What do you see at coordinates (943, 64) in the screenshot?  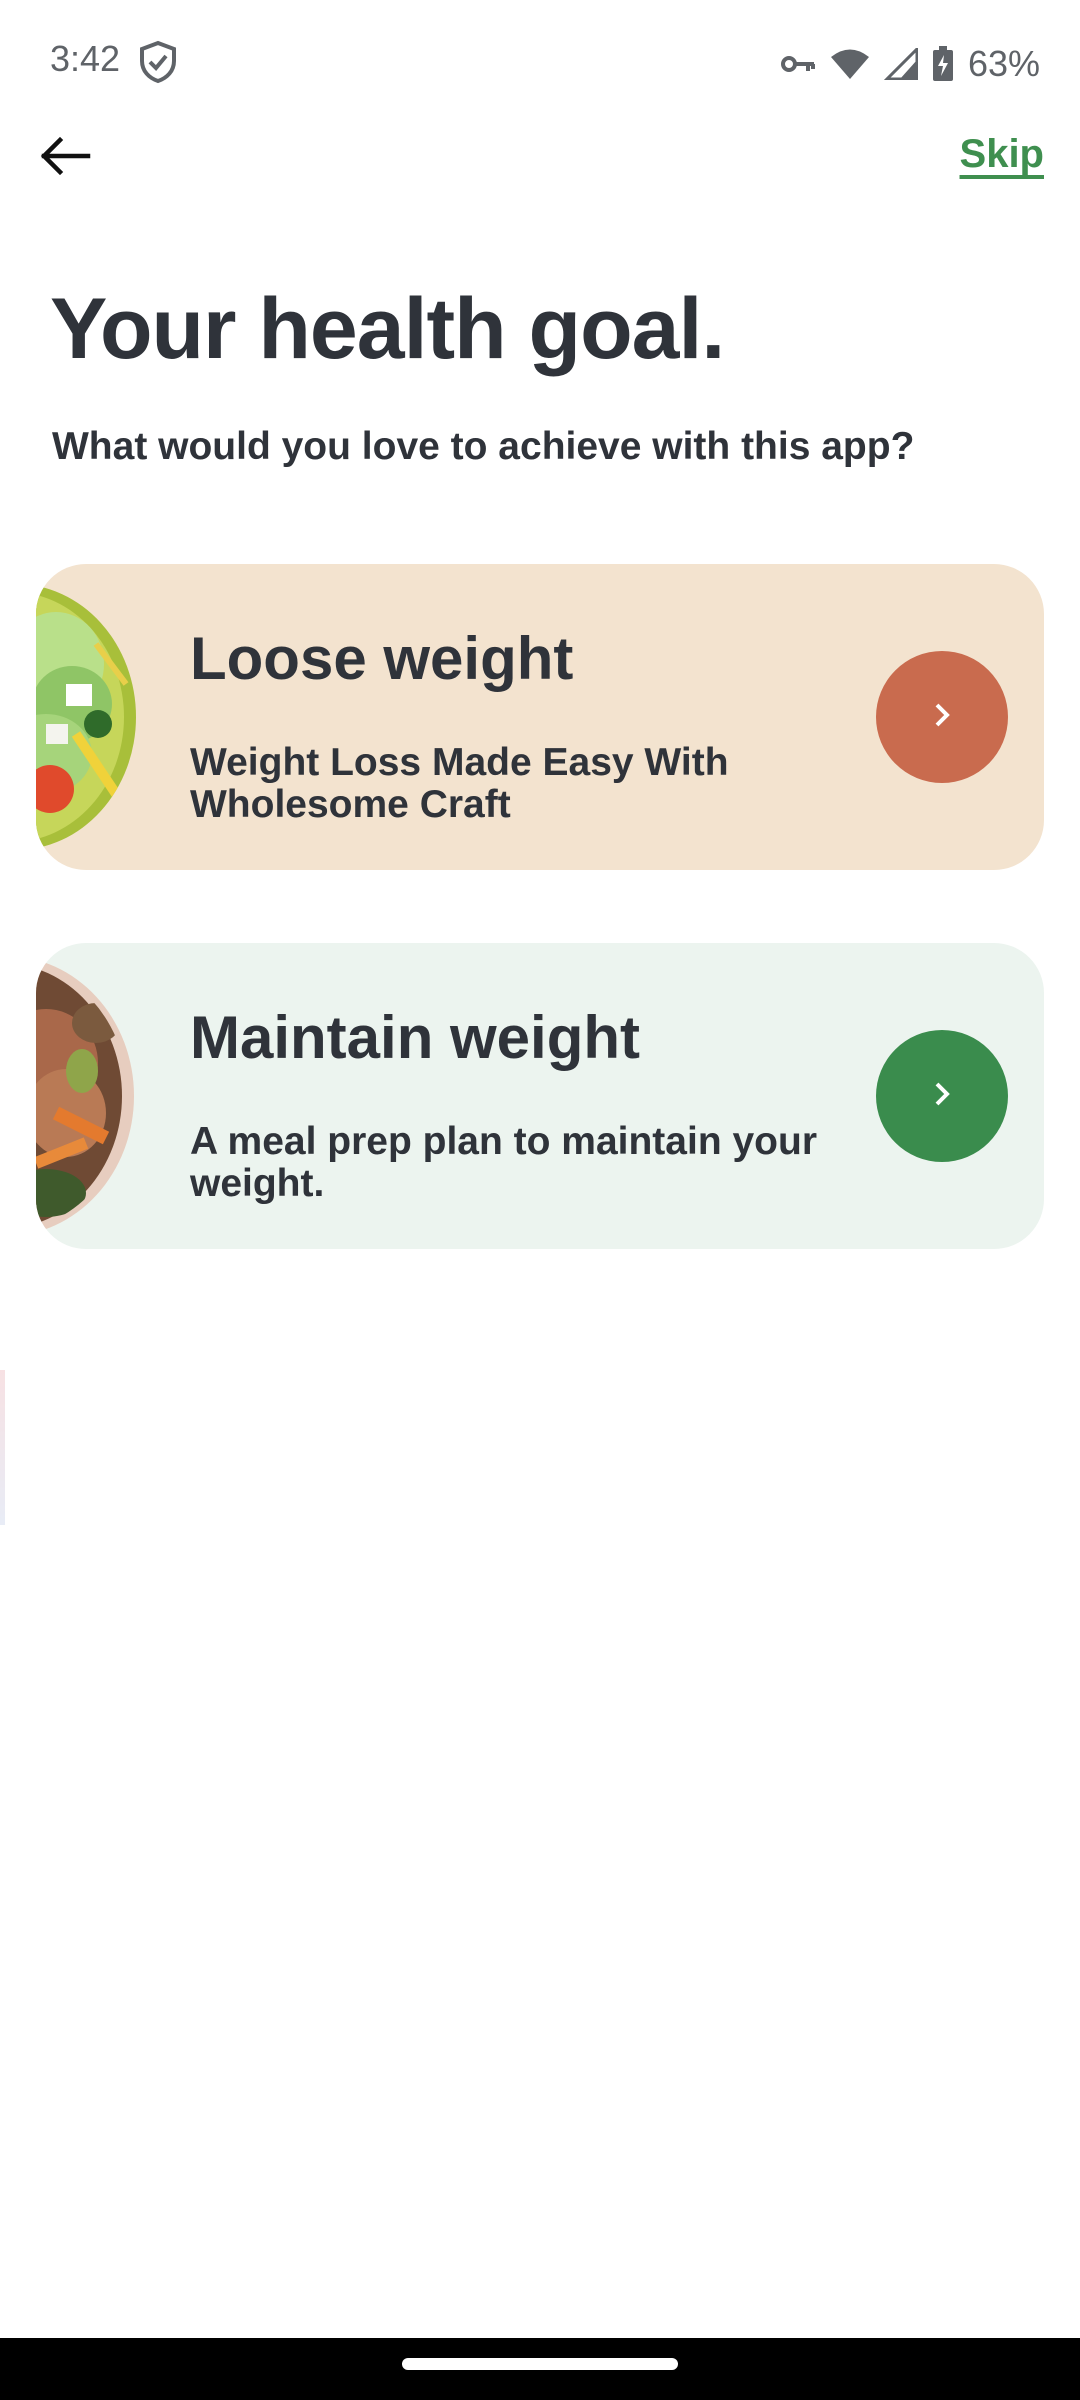 I see `battery-charging-icon` at bounding box center [943, 64].